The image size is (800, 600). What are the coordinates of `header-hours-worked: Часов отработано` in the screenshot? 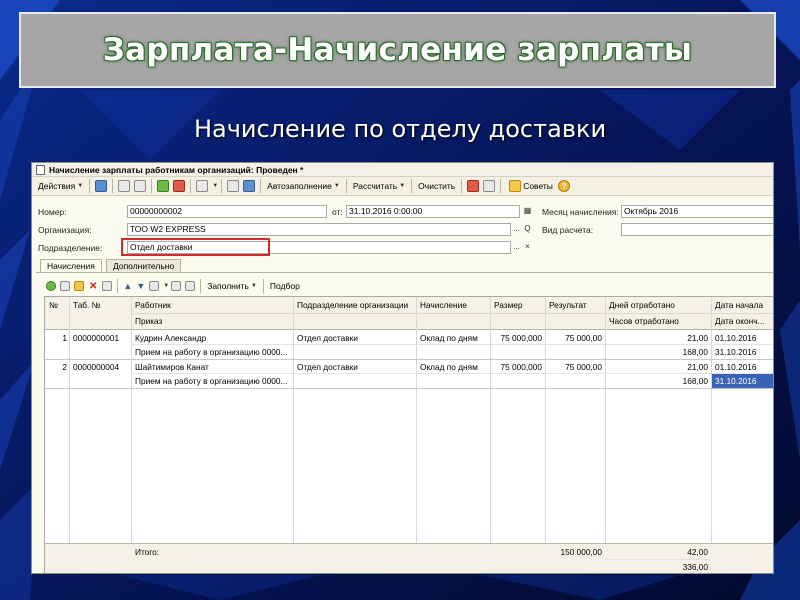 It's located at (644, 321).